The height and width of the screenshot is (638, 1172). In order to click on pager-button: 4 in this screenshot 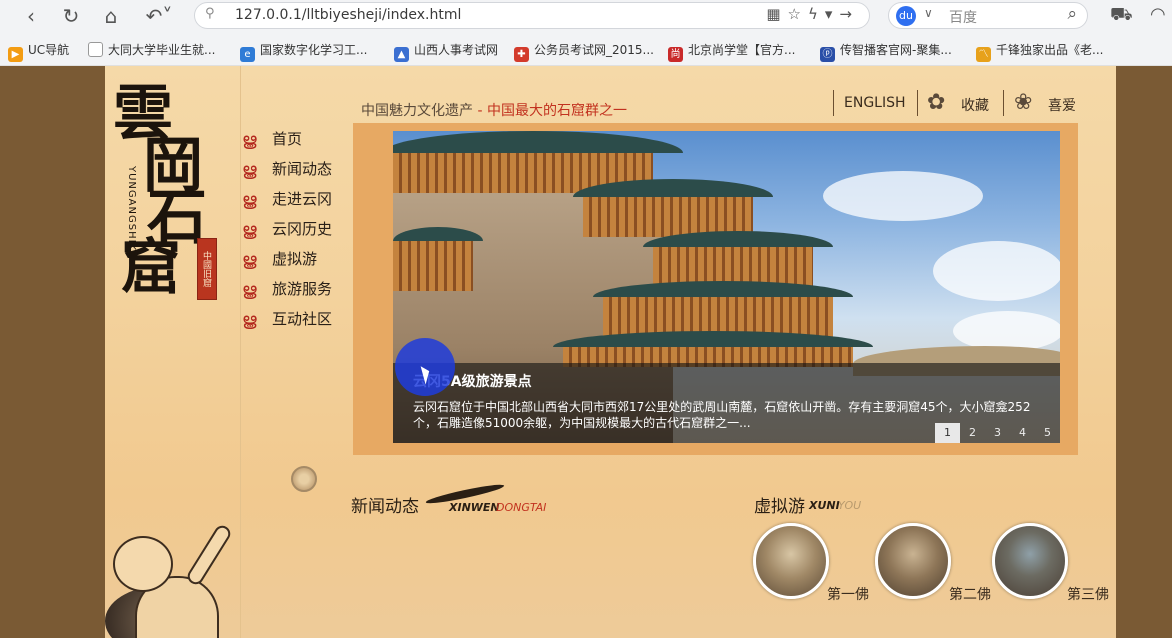, I will do `click(1022, 433)`.